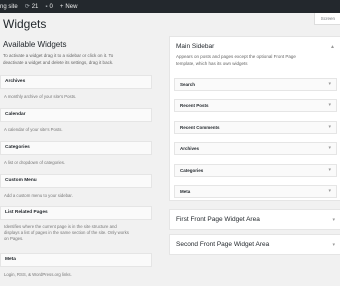 This screenshot has height=286, width=340. Describe the element at coordinates (326, 19) in the screenshot. I see `screen-options-button: Screen` at that location.